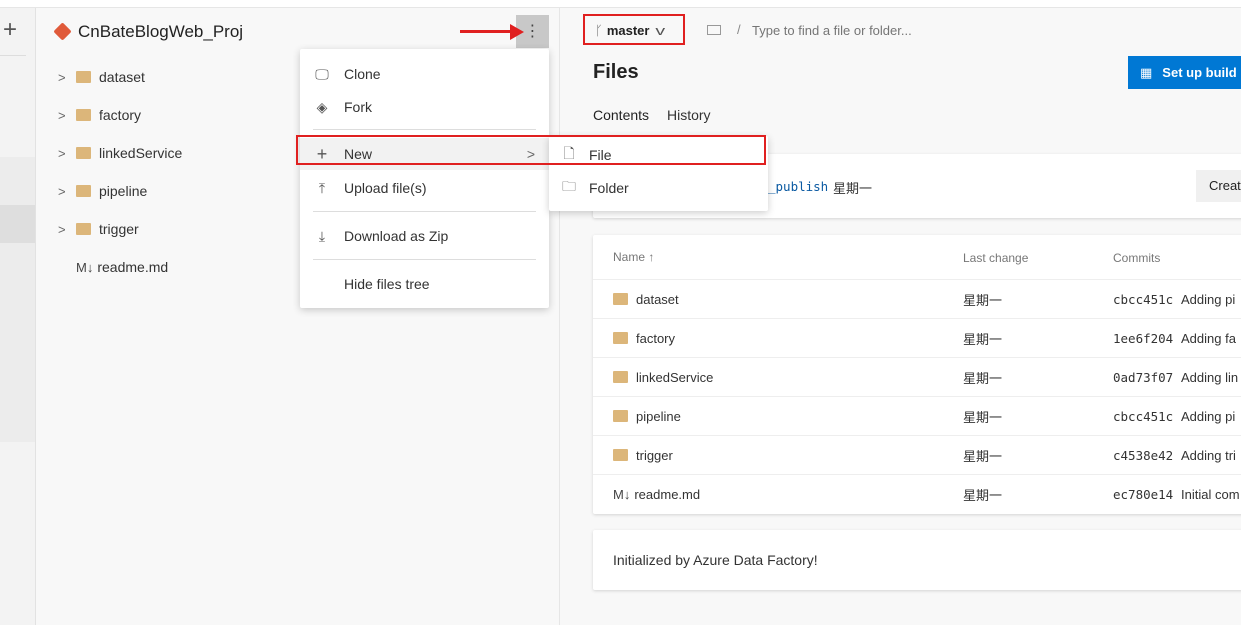 The height and width of the screenshot is (625, 1241). What do you see at coordinates (17, 299) in the screenshot?
I see `nav-region` at bounding box center [17, 299].